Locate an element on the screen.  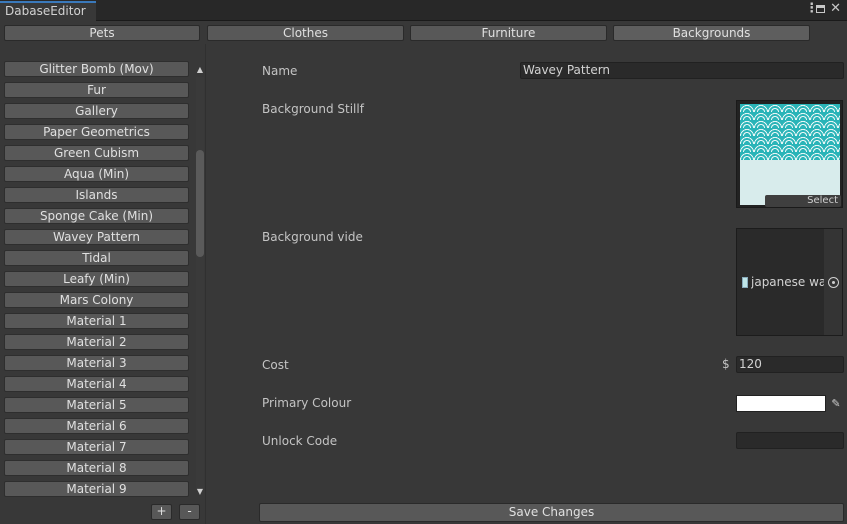
list-item: Paper Geometrics is located at coordinates (96, 132).